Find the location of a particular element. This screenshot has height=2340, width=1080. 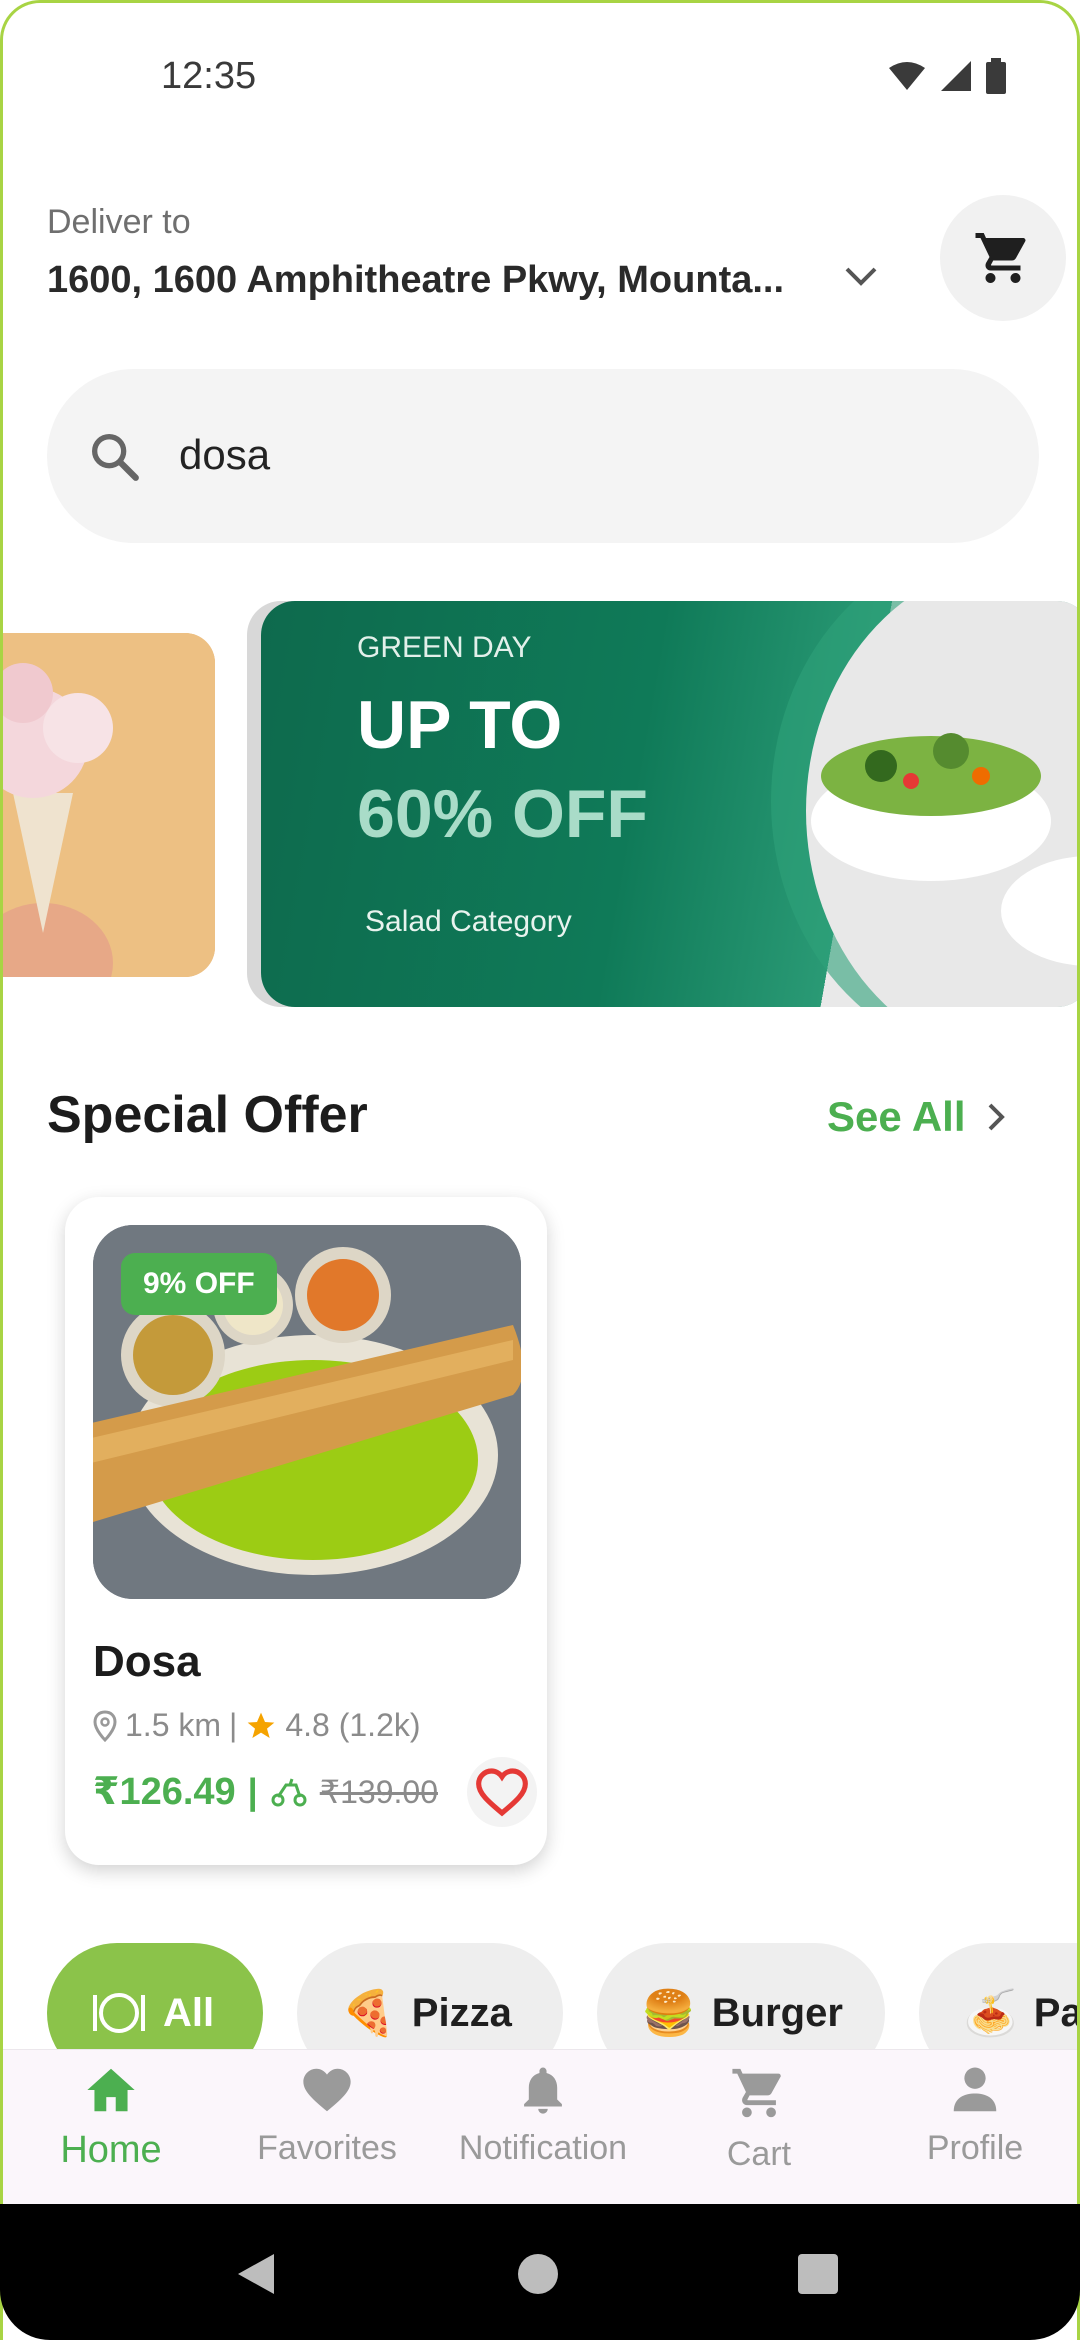

nav-favorites: Favorites is located at coordinates (327, 2116).